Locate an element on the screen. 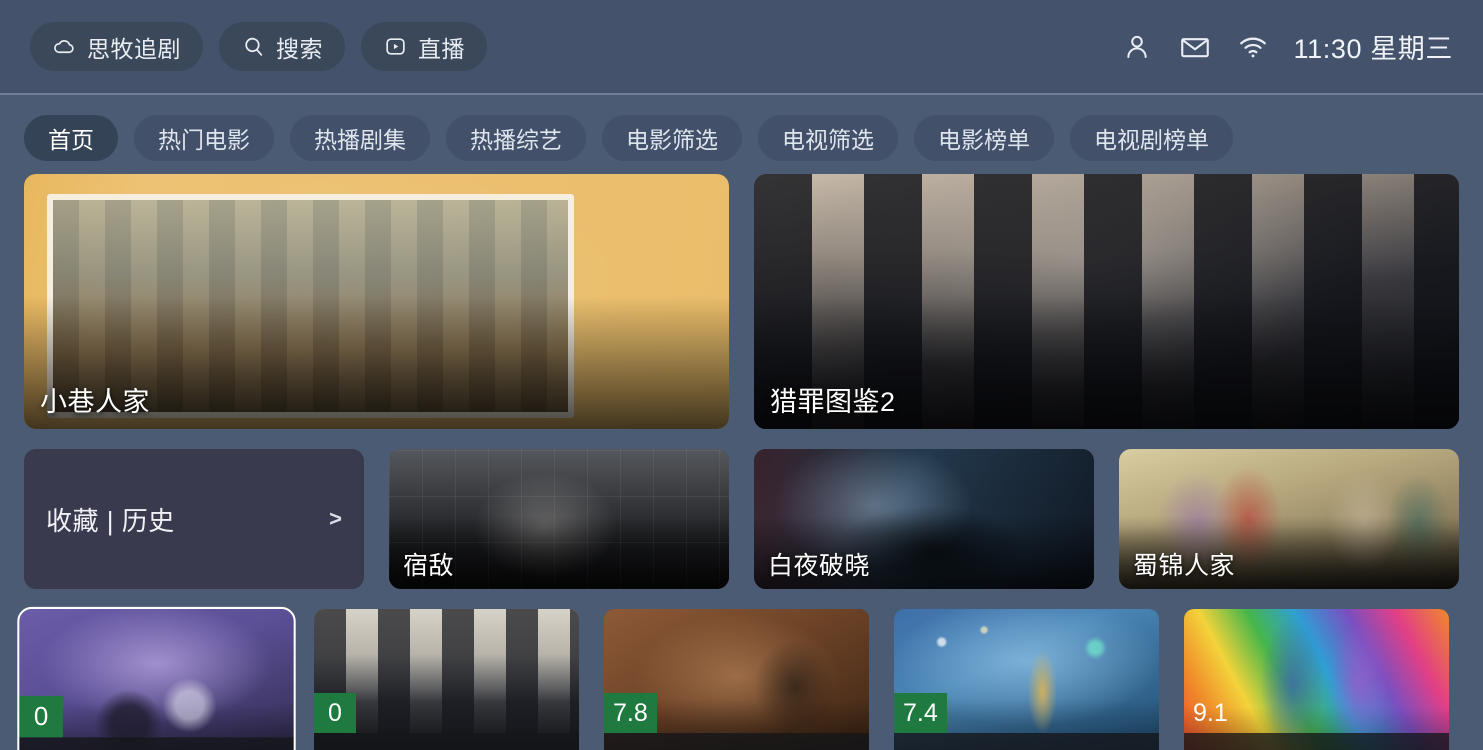  chevron-right-icon: > is located at coordinates (335, 518).